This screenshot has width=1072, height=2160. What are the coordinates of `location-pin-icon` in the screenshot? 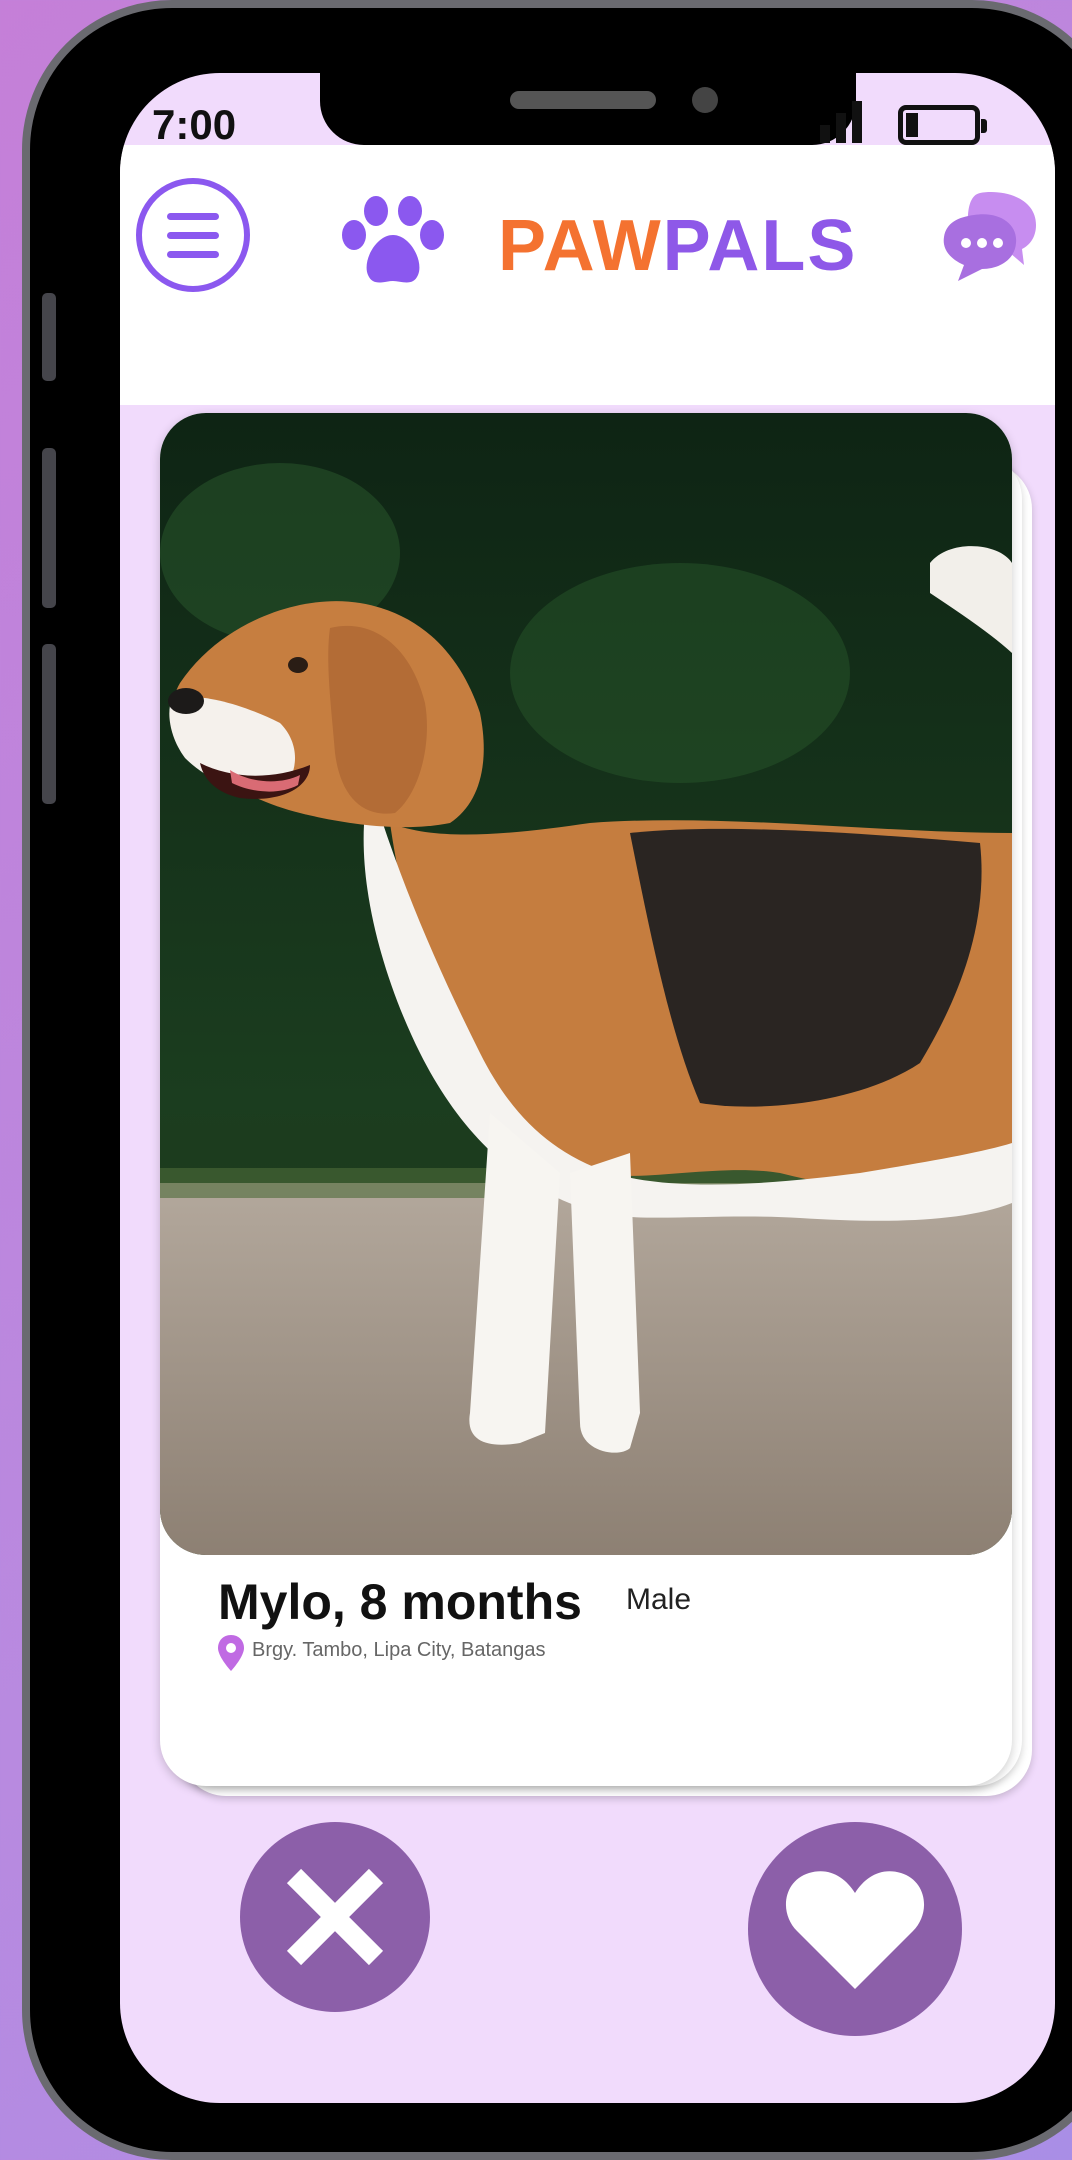 It's located at (231, 1653).